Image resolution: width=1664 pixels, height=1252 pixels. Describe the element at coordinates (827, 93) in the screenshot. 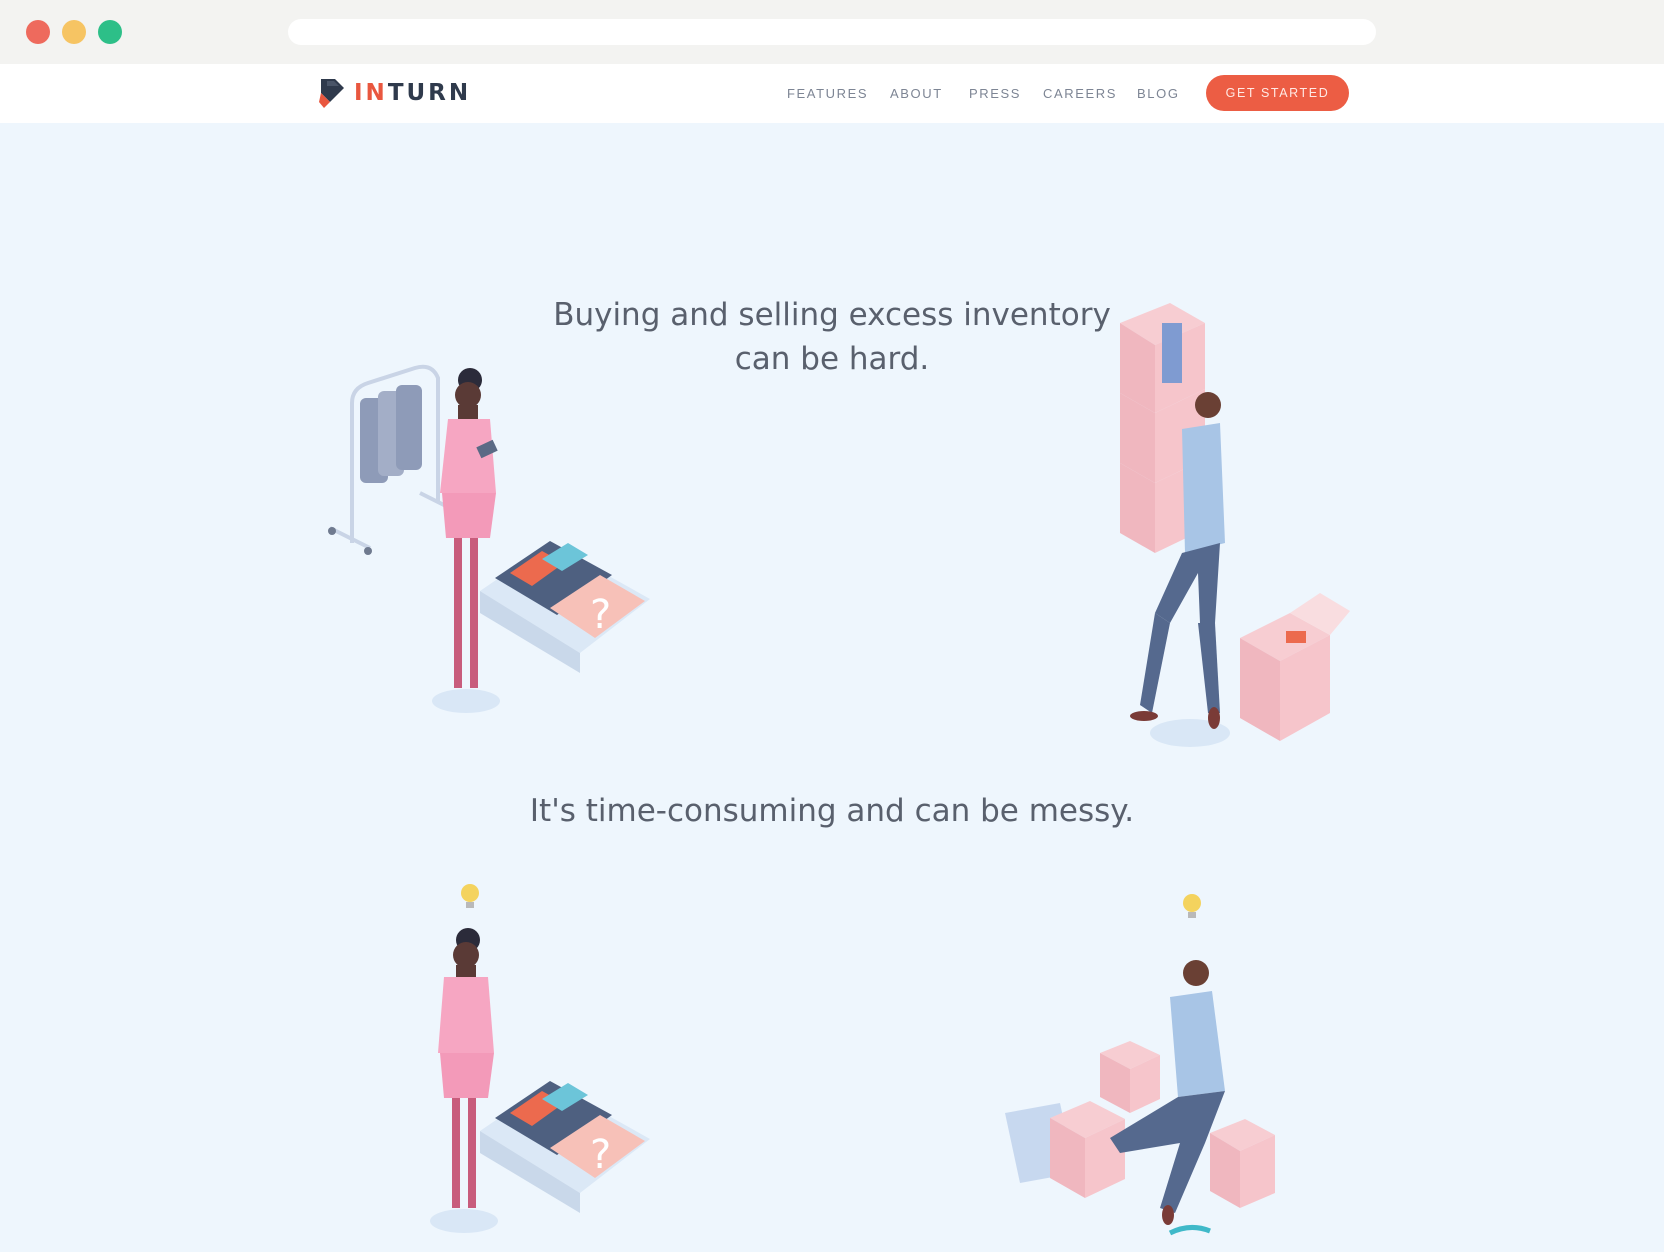

I see `nav-features: FEATURES` at that location.